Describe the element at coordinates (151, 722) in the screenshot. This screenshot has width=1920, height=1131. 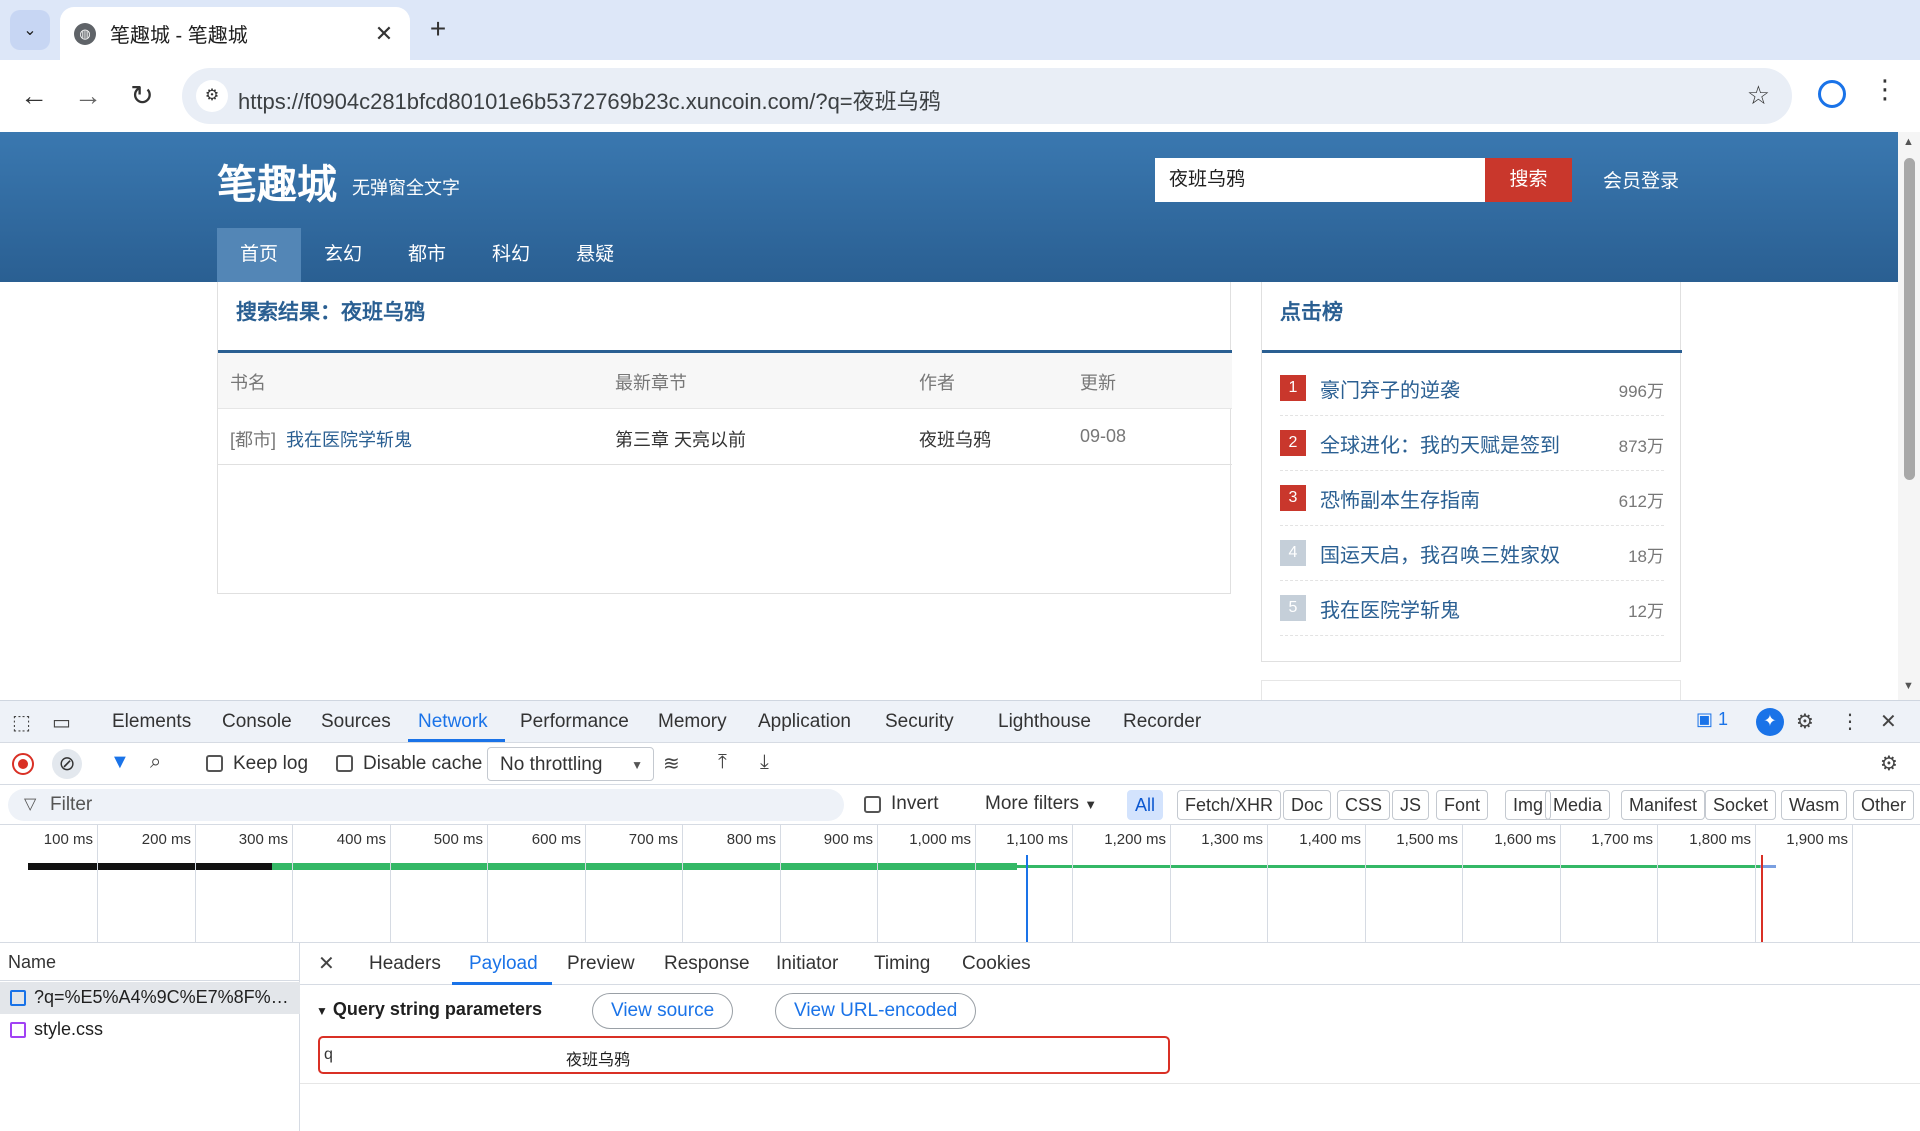
I see `tab-elements: Elements` at that location.